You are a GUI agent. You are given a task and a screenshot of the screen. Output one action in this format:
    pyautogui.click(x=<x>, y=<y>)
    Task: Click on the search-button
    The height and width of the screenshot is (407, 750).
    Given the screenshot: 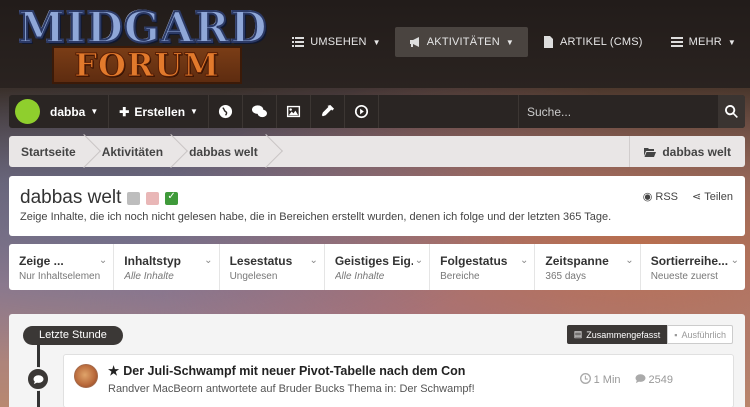 What is the action you would take?
    pyautogui.click(x=731, y=111)
    